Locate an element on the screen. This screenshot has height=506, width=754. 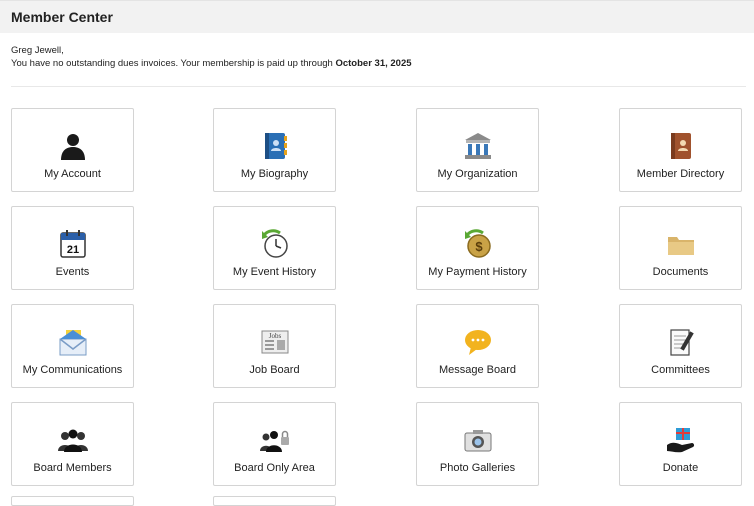
tile-documents: Documents is located at coordinates (680, 248).